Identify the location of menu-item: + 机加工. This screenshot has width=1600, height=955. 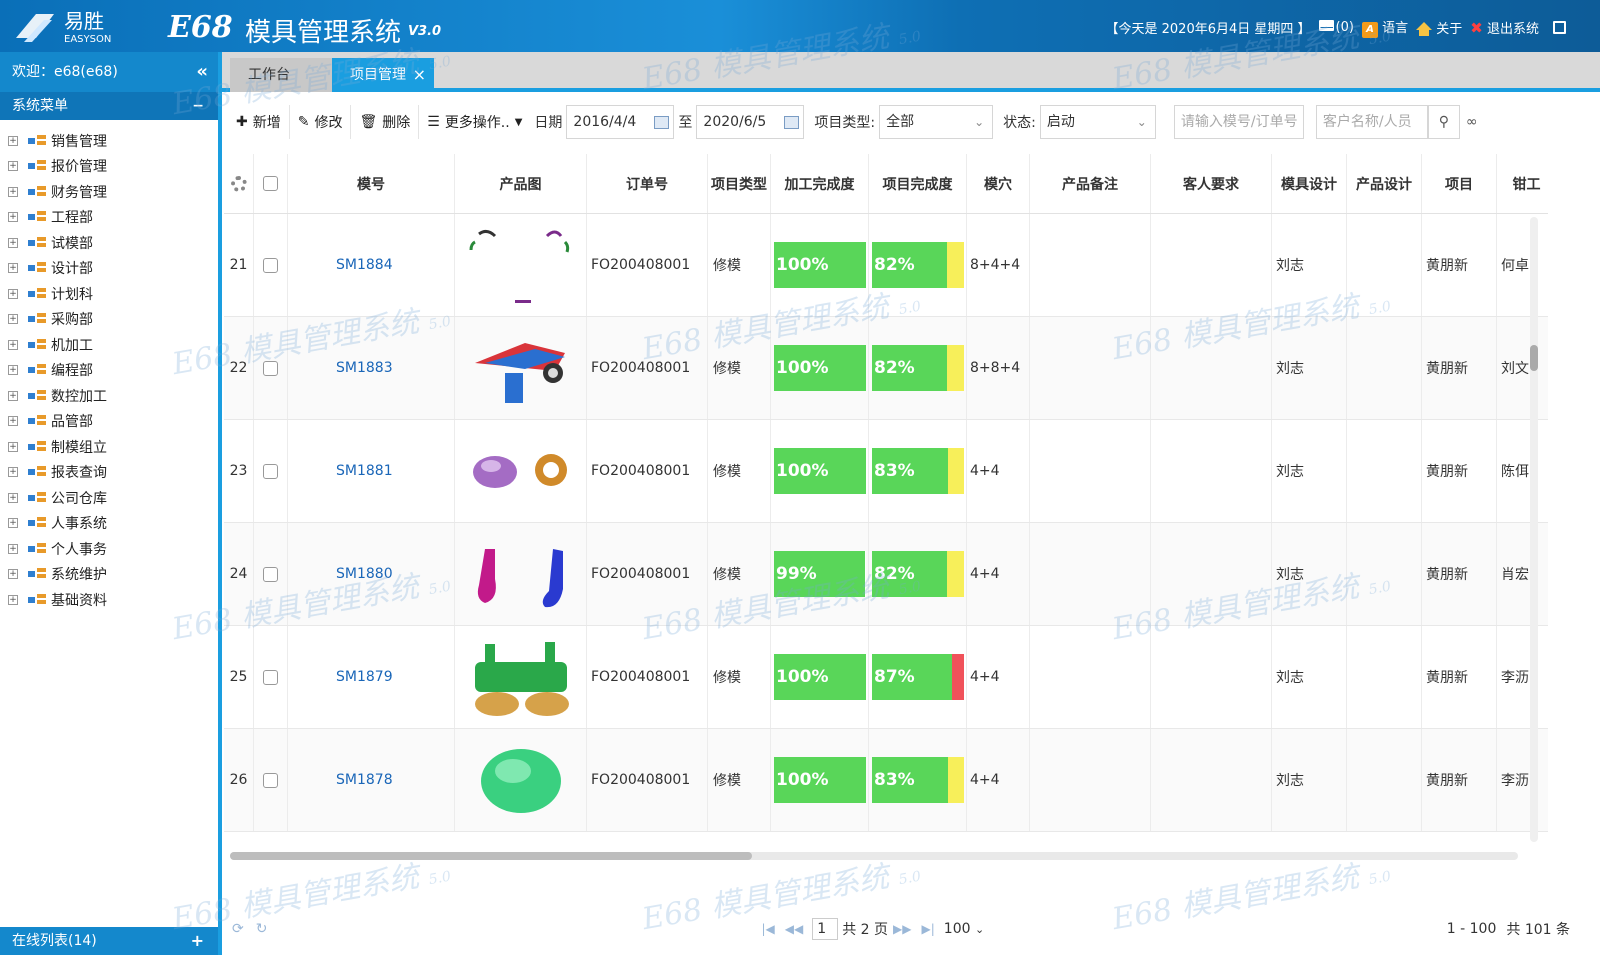
(109, 345).